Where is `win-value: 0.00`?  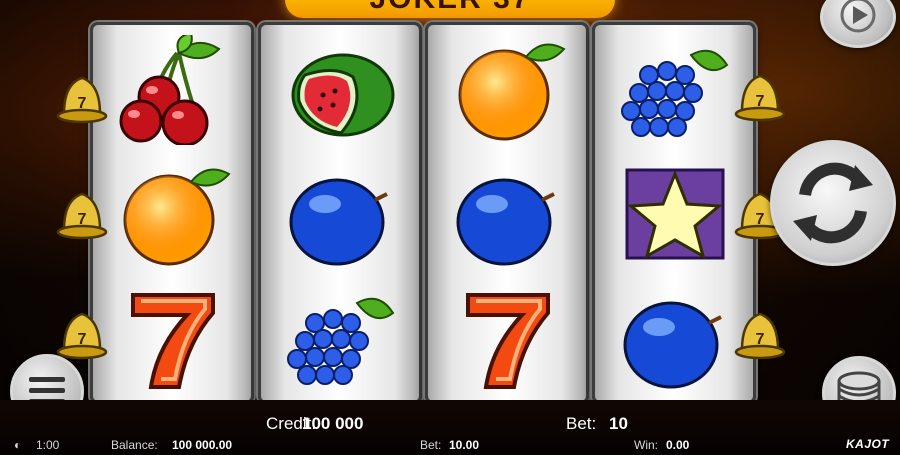
win-value: 0.00 is located at coordinates (678, 445).